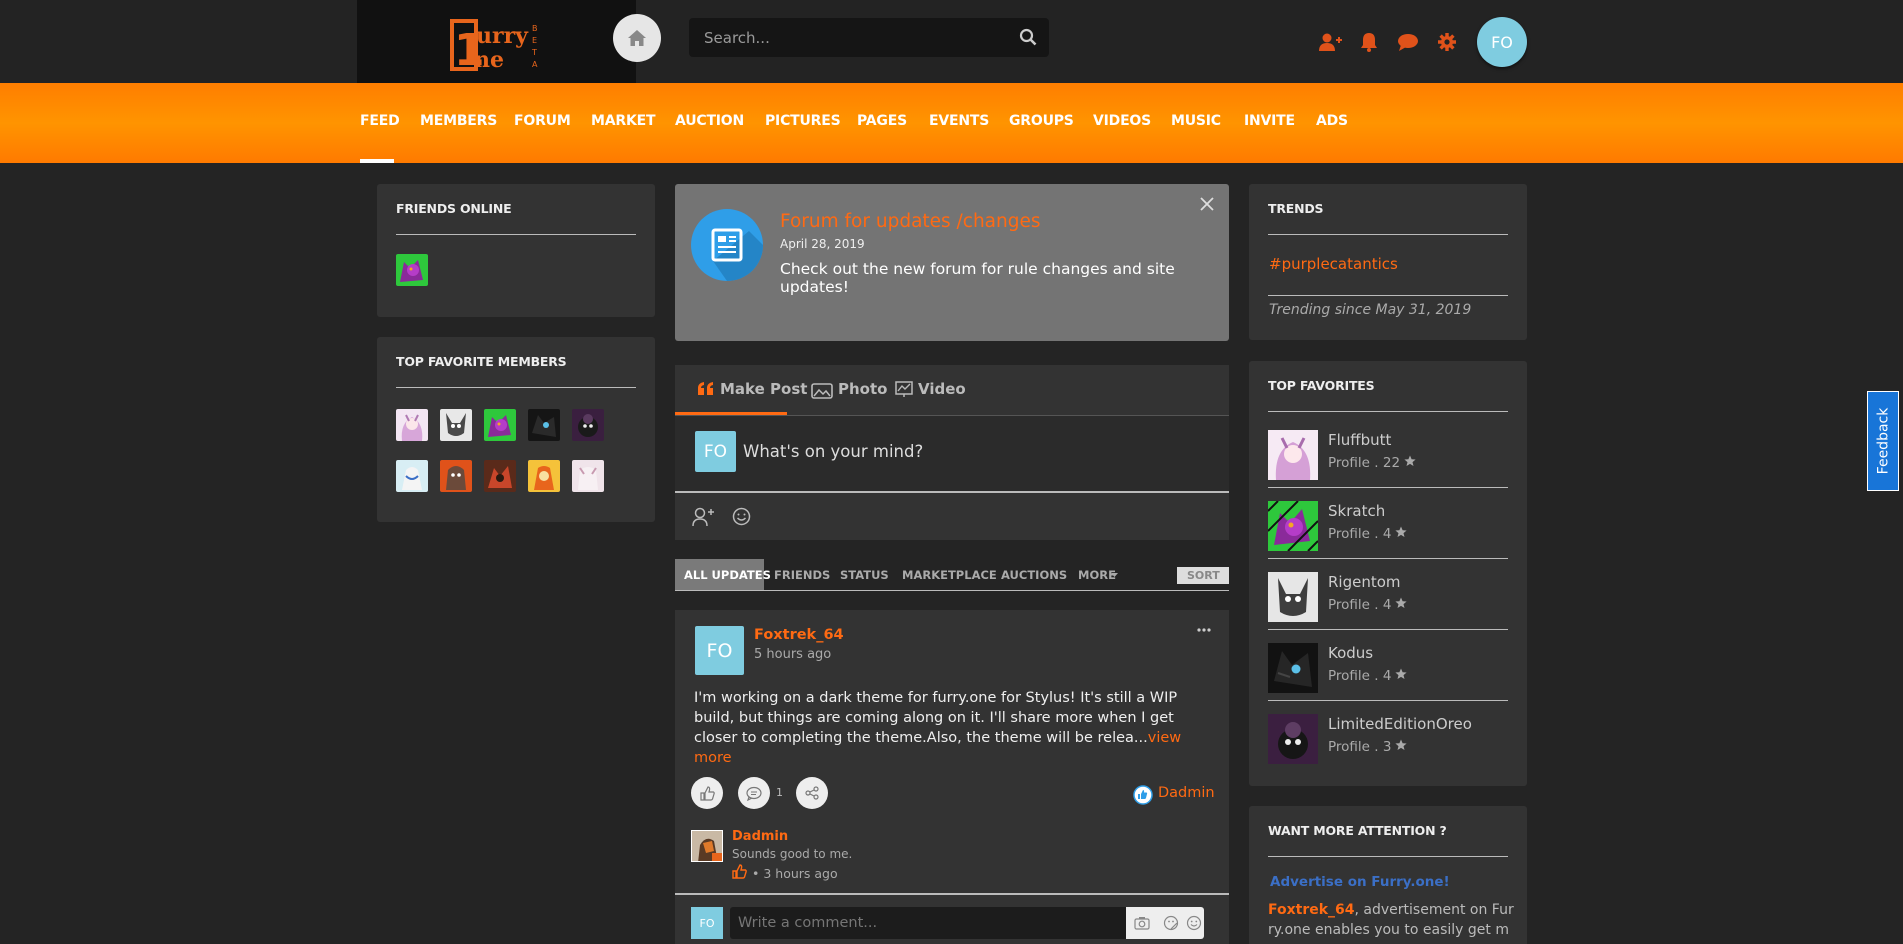 This screenshot has width=1903, height=944. What do you see at coordinates (703, 517) in the screenshot?
I see `tag-friends-icon` at bounding box center [703, 517].